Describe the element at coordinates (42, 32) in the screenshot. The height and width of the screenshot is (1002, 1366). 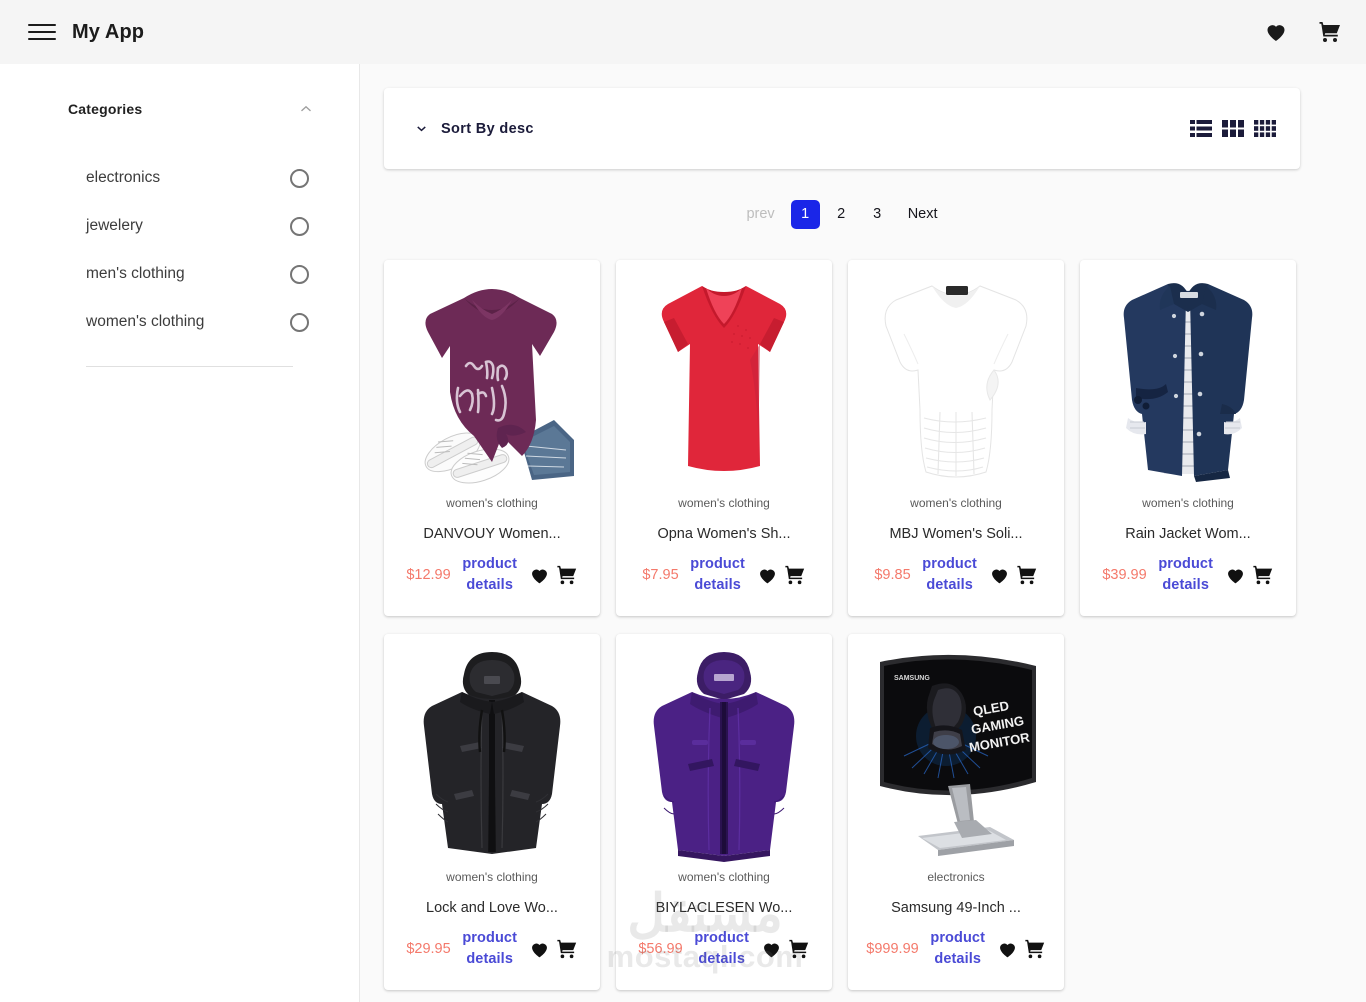
I see `hamburger-menu-icon` at that location.